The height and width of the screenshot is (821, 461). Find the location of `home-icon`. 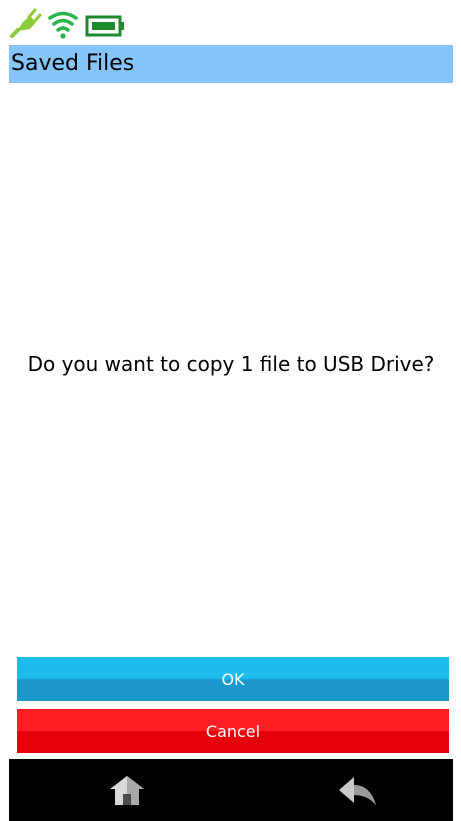

home-icon is located at coordinates (127, 791).